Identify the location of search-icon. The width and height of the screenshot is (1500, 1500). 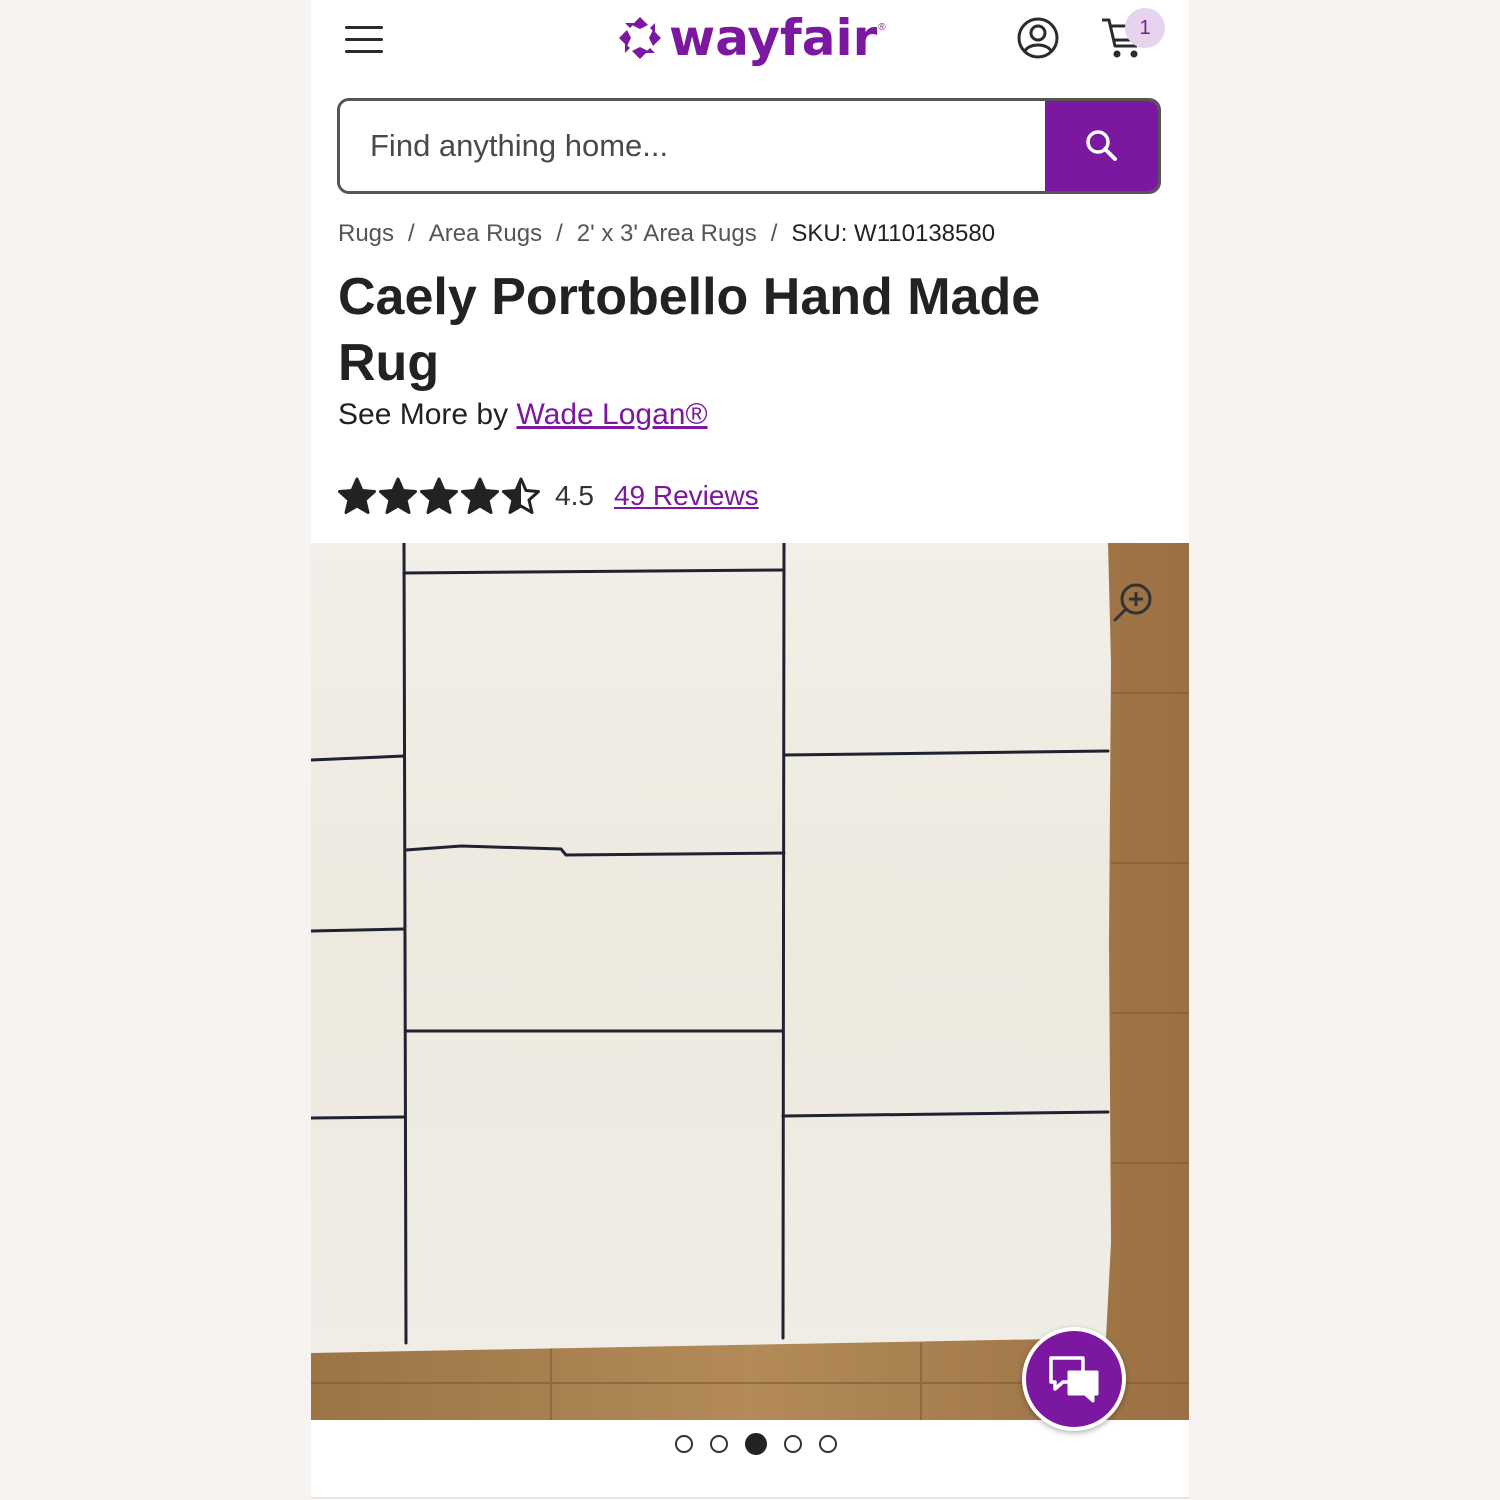
(1101, 145).